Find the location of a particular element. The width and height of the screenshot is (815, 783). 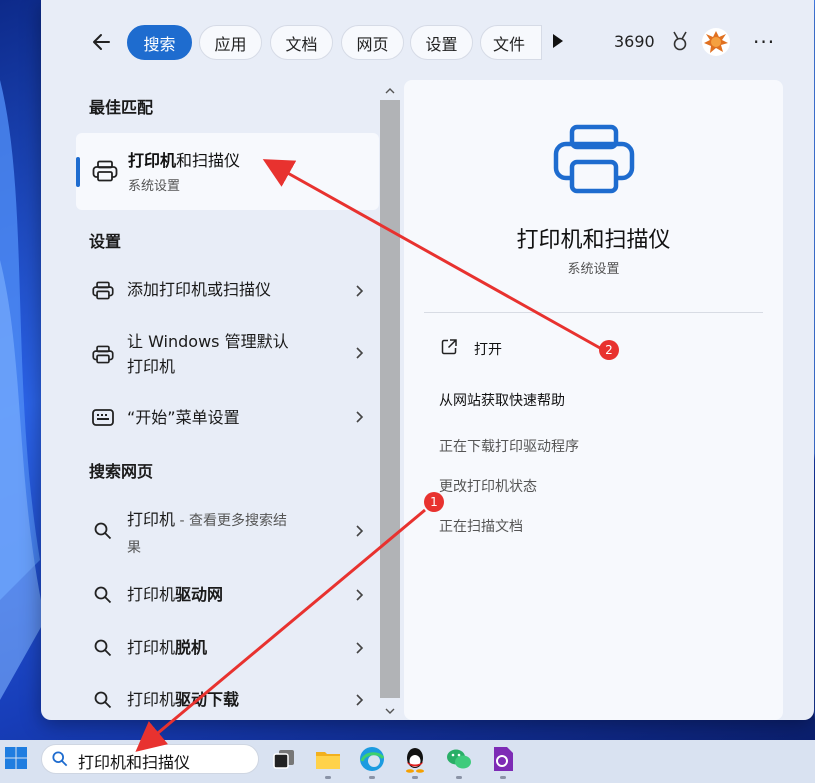

annotation-badge-2: 2 is located at coordinates (609, 350).